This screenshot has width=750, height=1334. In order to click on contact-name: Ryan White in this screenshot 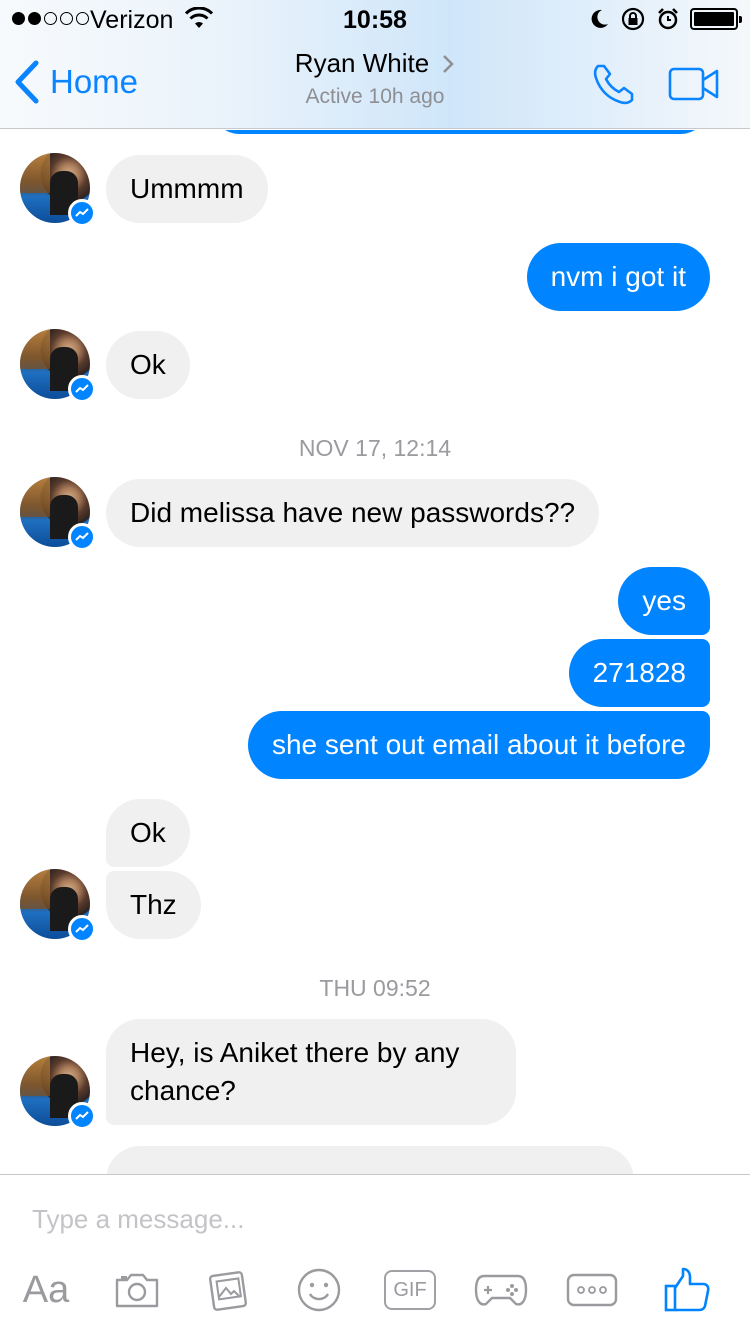, I will do `click(362, 63)`.